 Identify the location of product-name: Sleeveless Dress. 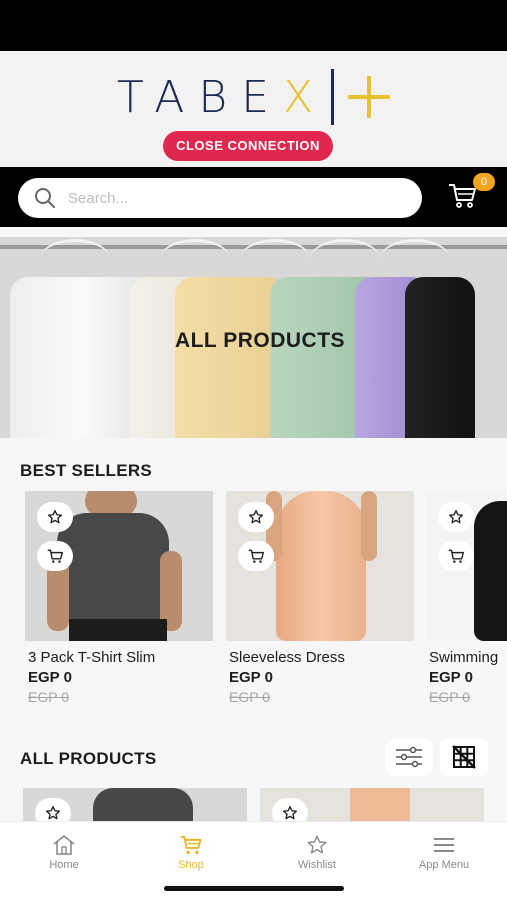
(287, 657).